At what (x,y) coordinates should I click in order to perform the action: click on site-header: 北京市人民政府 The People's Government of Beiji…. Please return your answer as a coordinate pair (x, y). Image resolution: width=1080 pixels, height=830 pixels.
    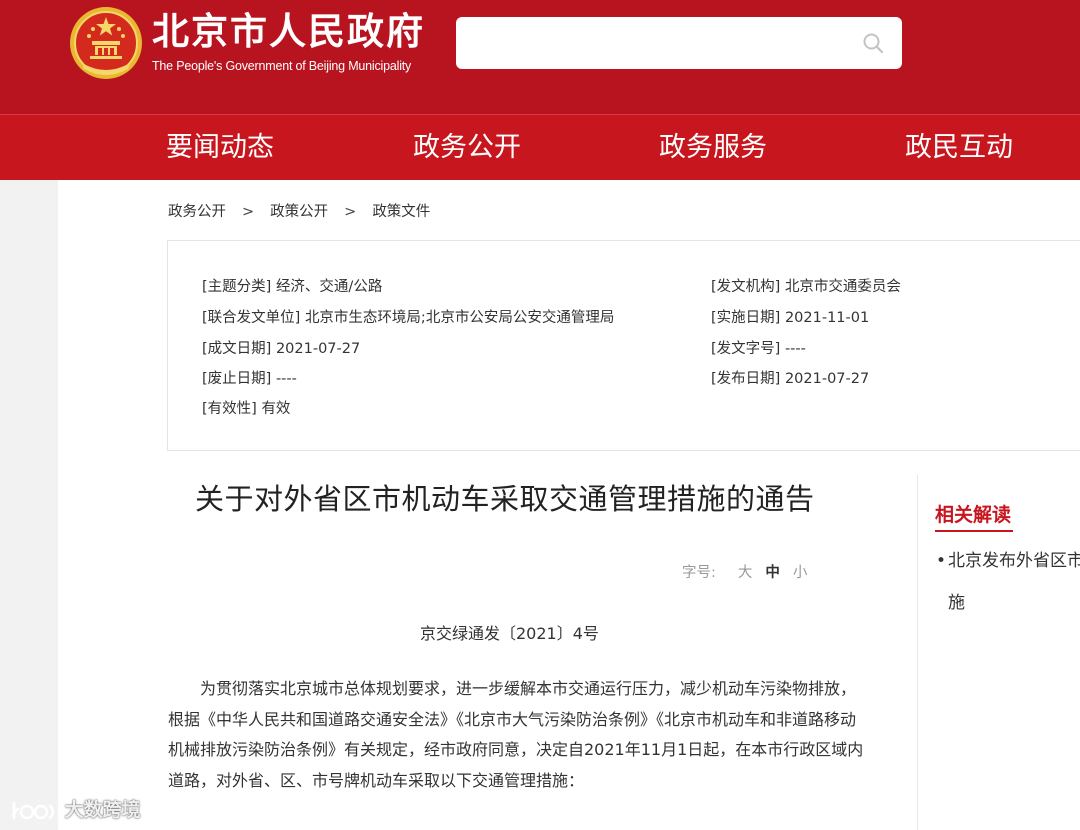
    Looking at the image, I should click on (540, 57).